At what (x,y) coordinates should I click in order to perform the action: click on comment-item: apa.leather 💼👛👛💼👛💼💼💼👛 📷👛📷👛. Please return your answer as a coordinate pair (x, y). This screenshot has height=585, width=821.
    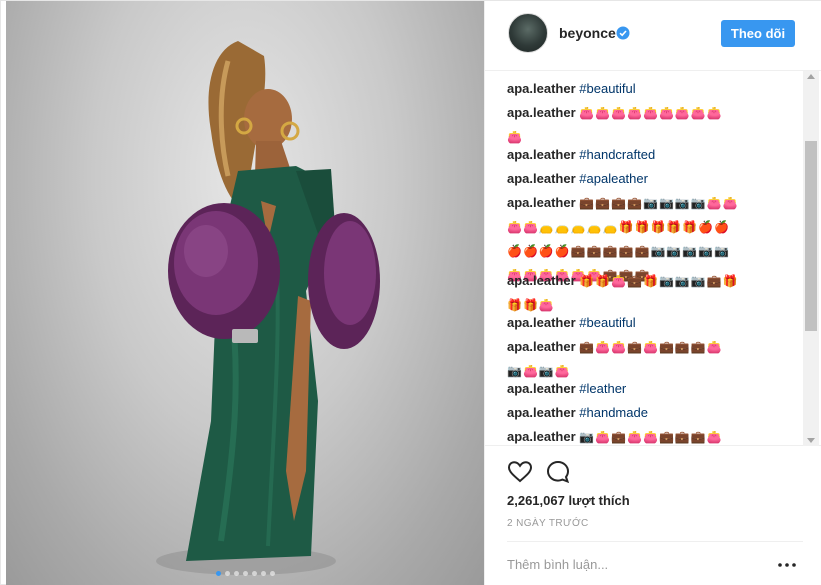
    Looking at the image, I should click on (647, 359).